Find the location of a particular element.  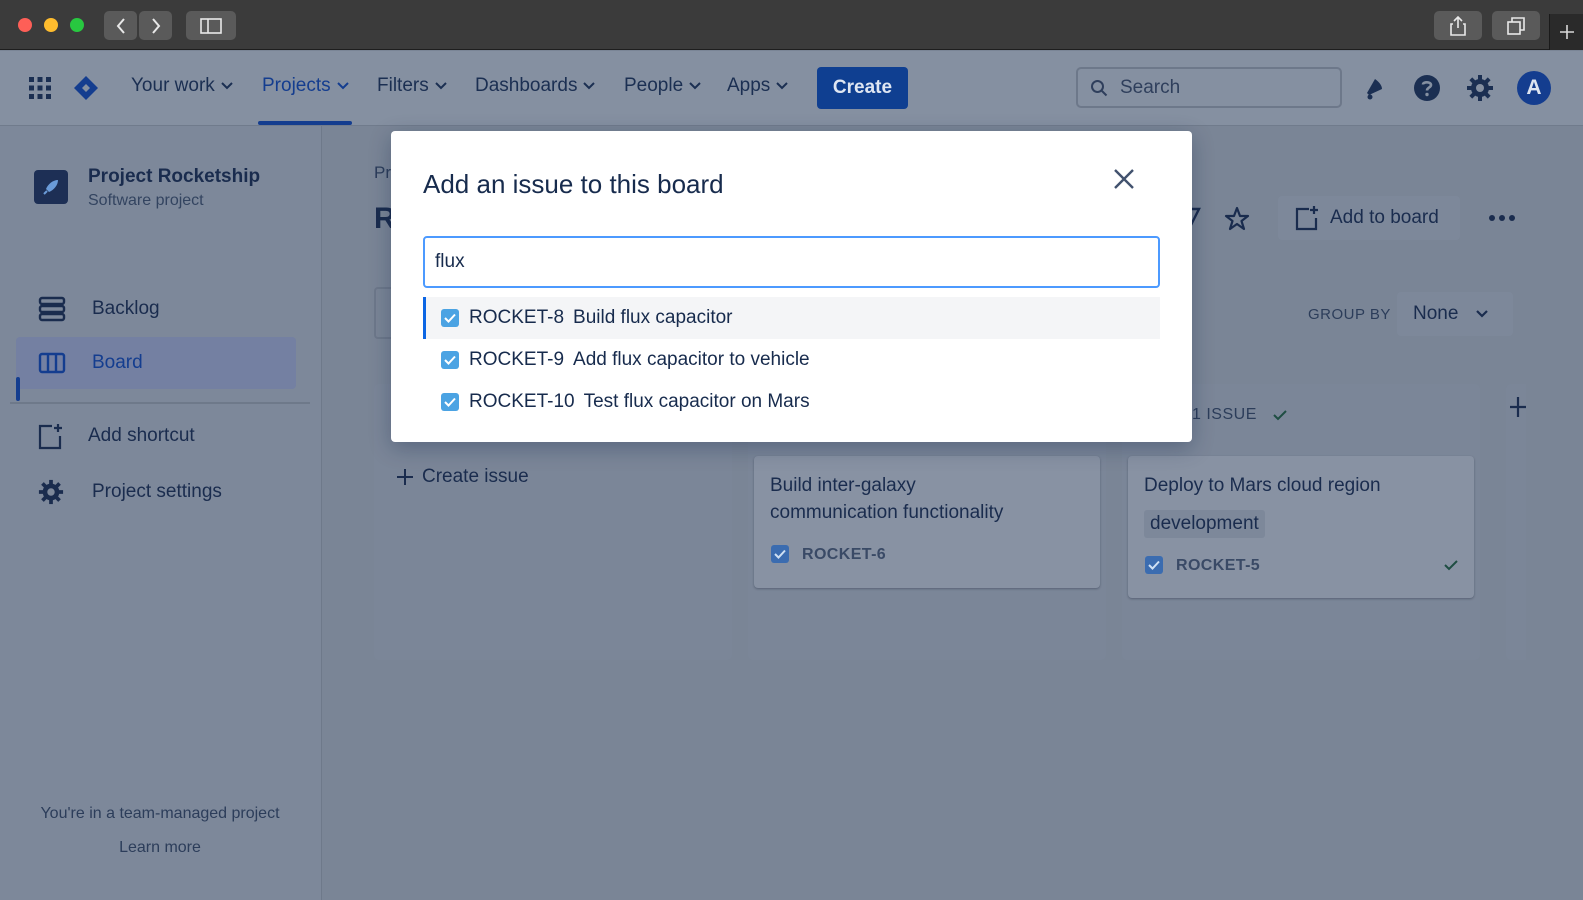

notifications-button is located at coordinates (1374, 88).